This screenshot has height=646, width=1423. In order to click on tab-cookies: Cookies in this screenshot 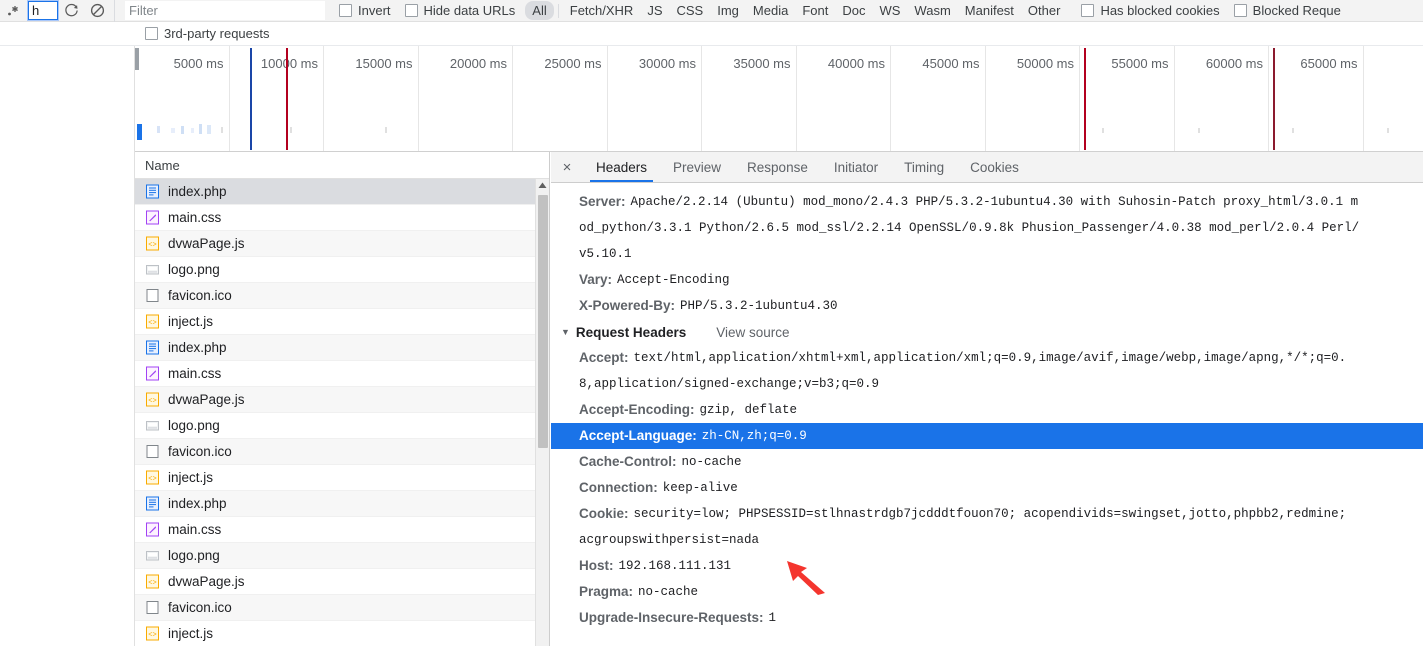, I will do `click(994, 167)`.